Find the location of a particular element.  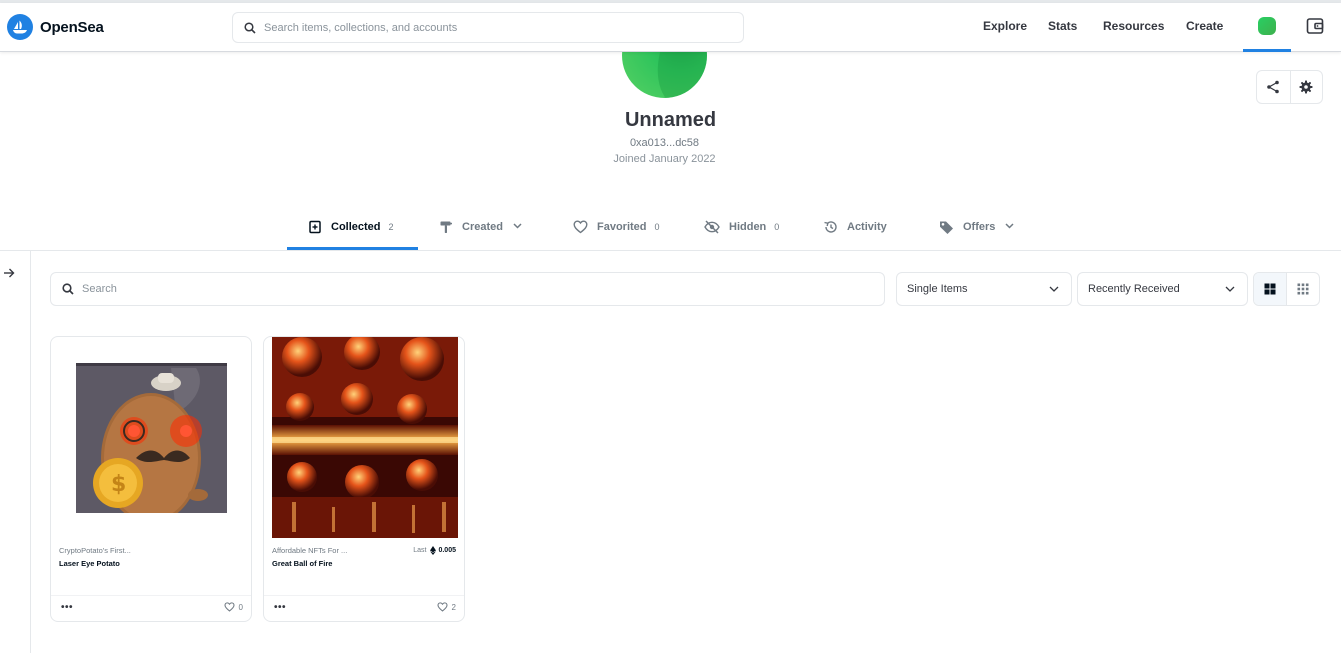

item-type-value: Single Items is located at coordinates (937, 289).